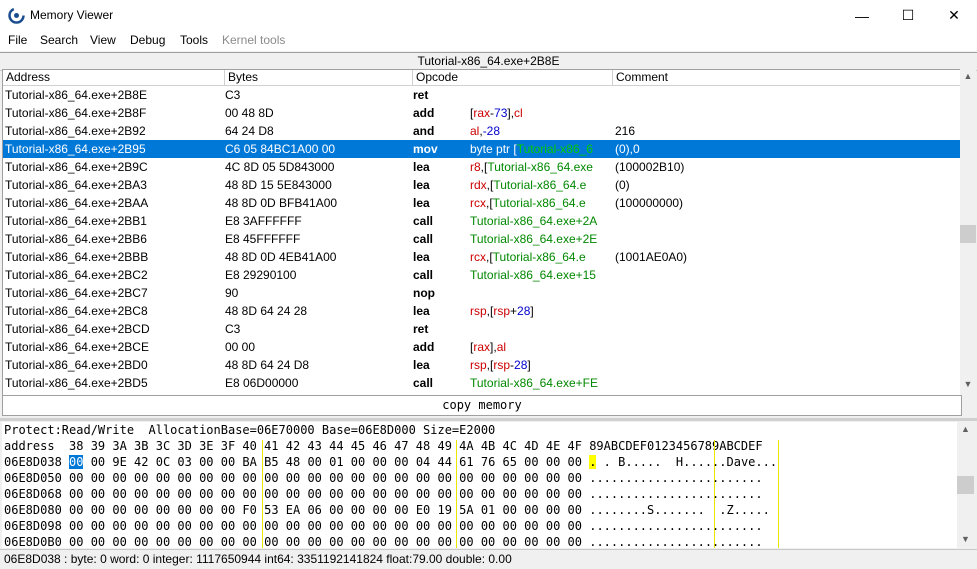 The image size is (977, 569). Describe the element at coordinates (541, 185) in the screenshot. I see `disasm-operands: rdx,[Tutorial-x86_64.e` at that location.